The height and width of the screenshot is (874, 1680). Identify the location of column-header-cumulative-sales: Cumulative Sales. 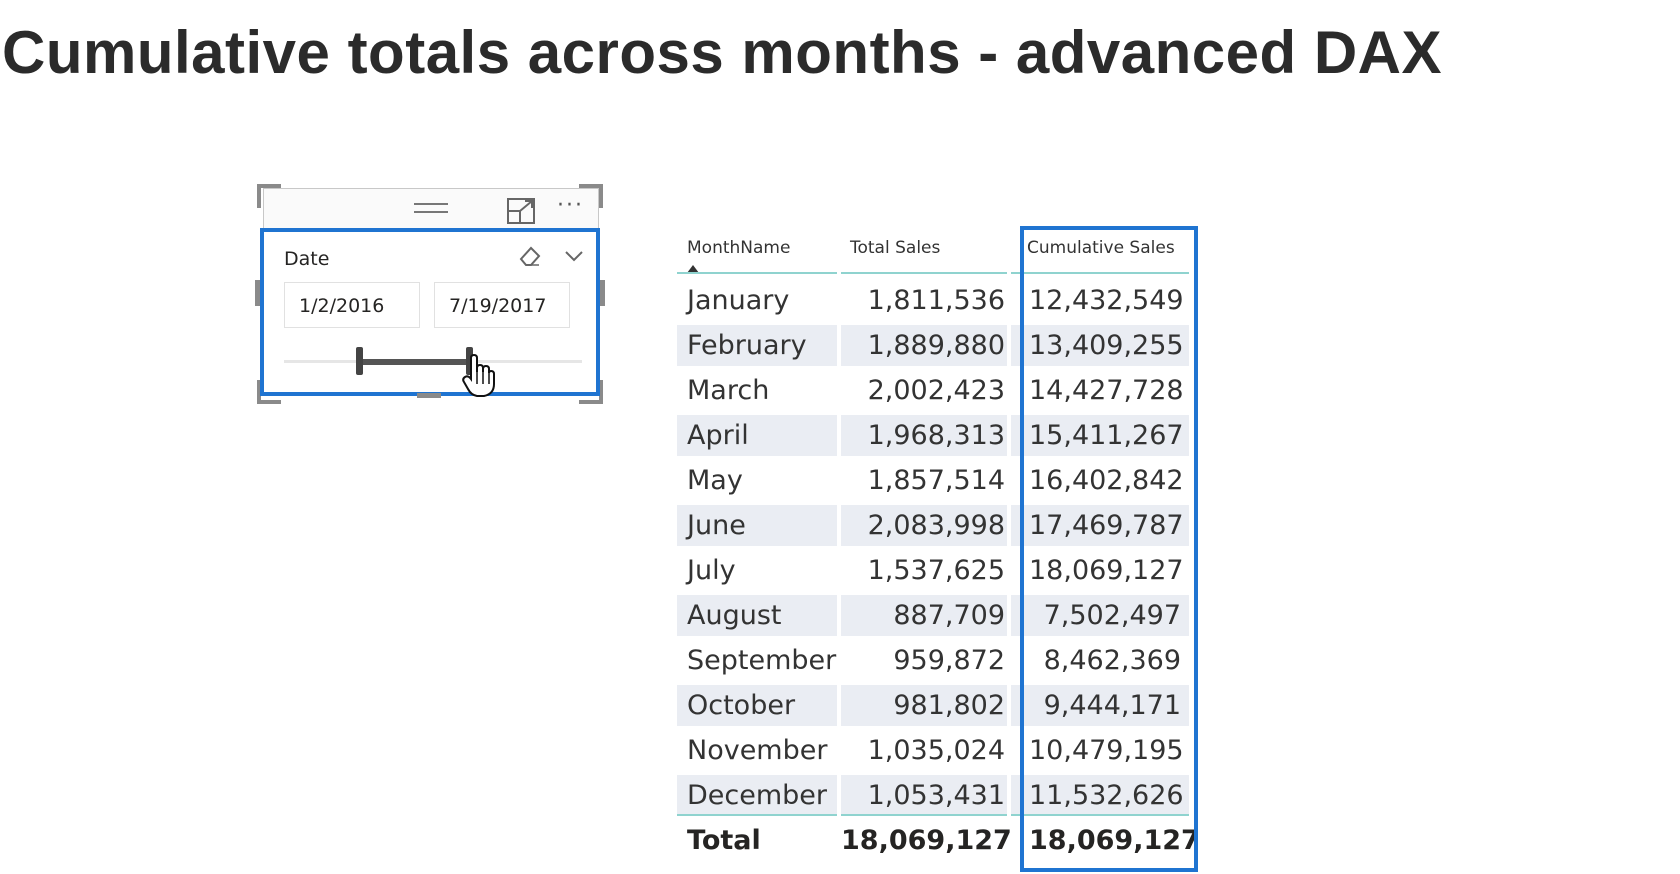
(1101, 248).